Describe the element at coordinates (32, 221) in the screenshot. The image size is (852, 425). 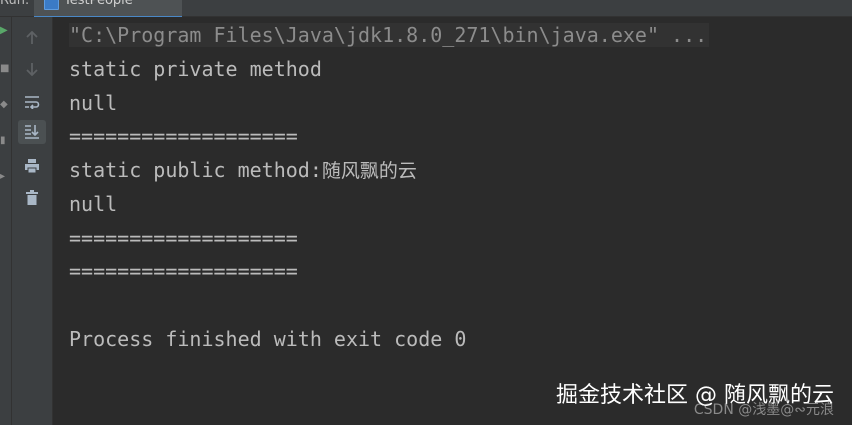
I see `console-toolbar` at that location.